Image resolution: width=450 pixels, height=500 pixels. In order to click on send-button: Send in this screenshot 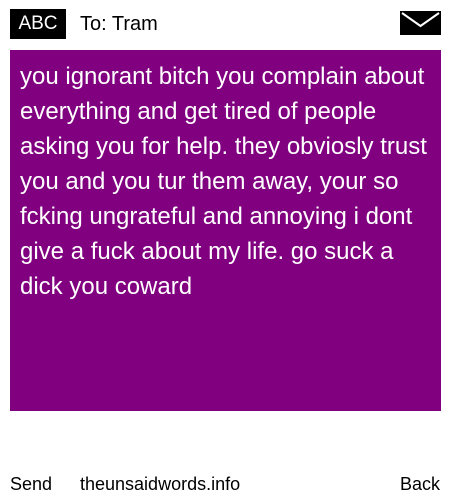, I will do `click(31, 484)`.